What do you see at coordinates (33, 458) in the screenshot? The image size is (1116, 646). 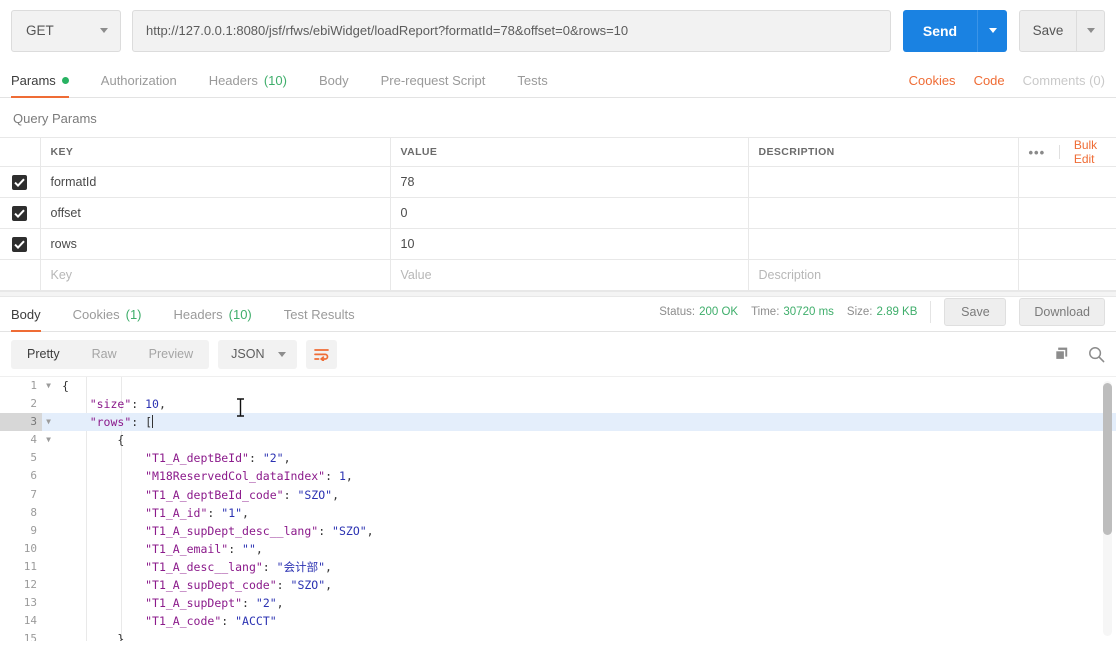 I see `line-number: 5` at bounding box center [33, 458].